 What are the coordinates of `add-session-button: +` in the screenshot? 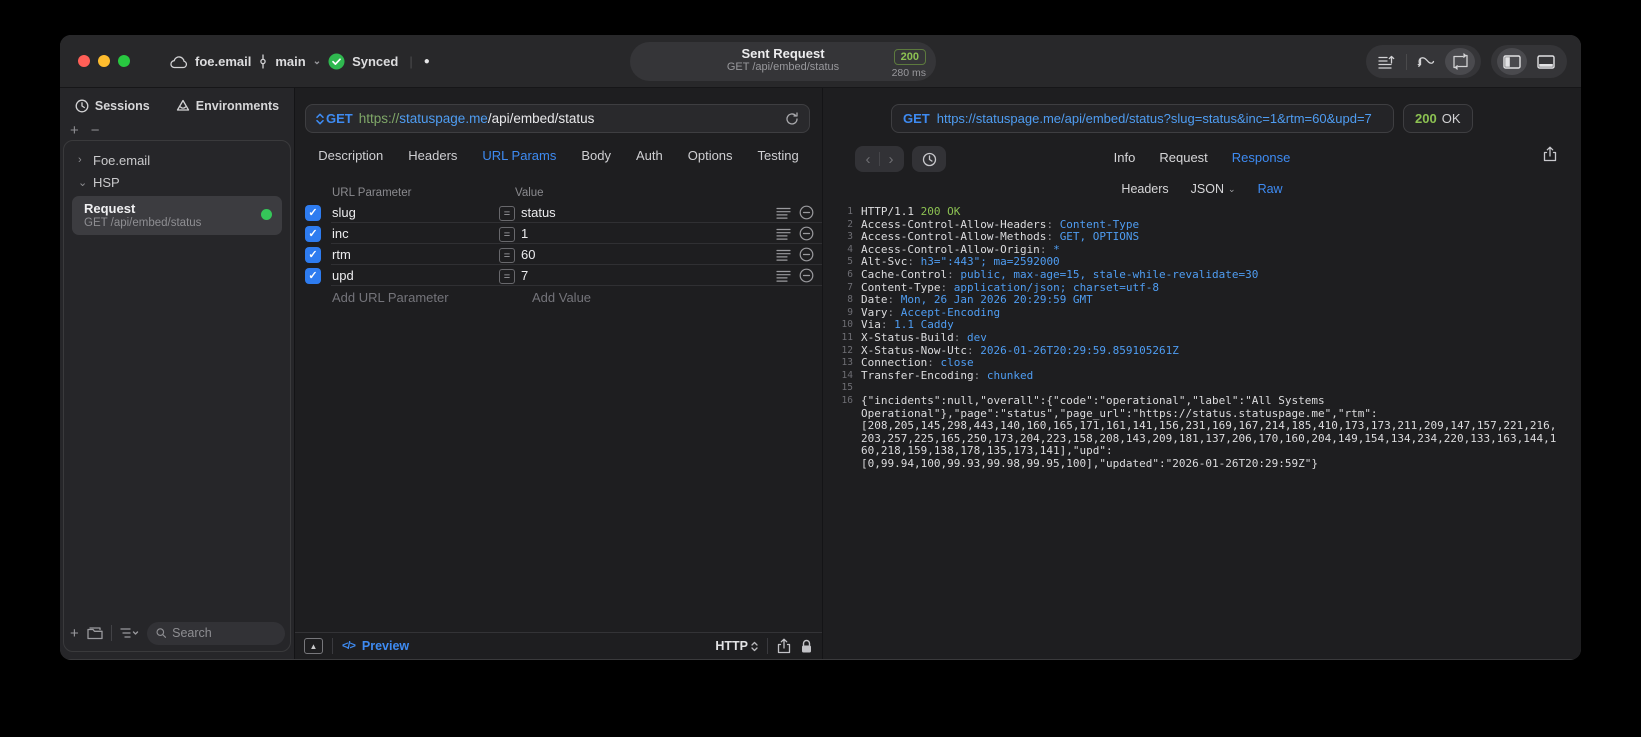 It's located at (74, 130).